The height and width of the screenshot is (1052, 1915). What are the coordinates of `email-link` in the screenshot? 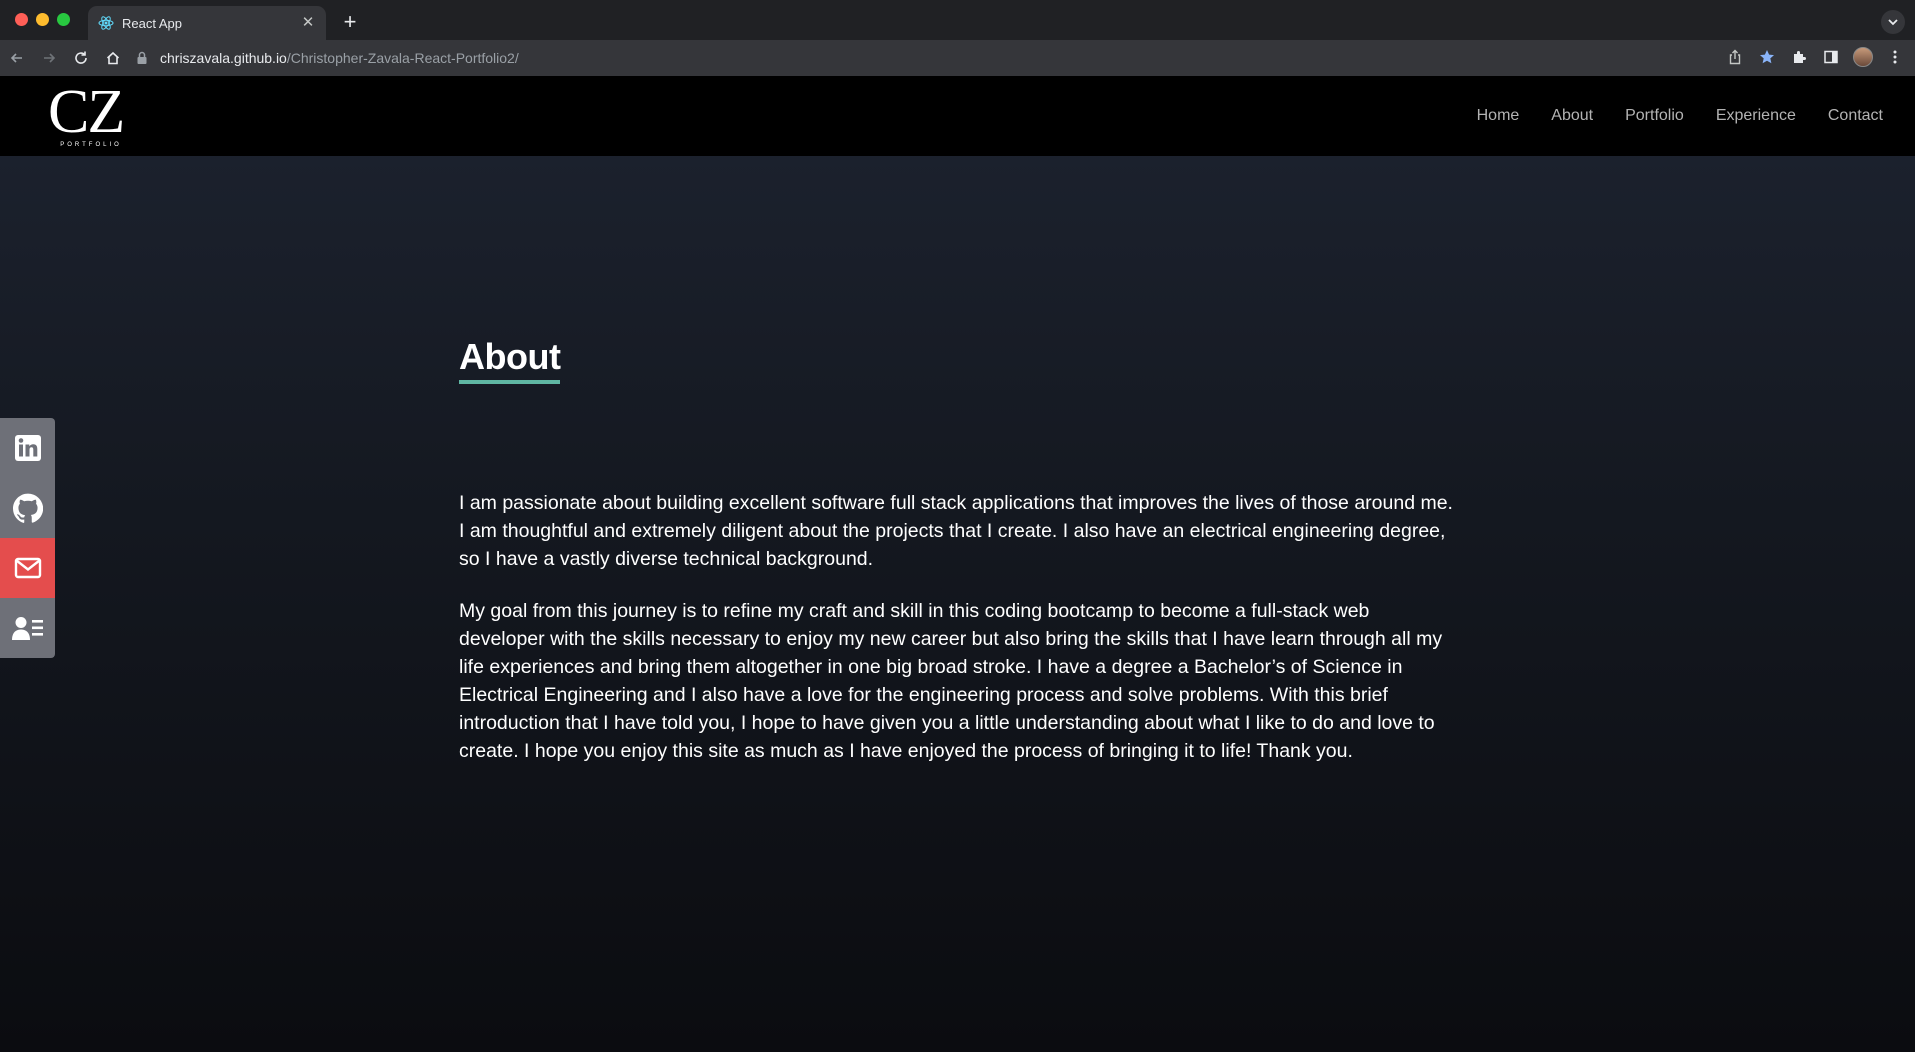 It's located at (27, 568).